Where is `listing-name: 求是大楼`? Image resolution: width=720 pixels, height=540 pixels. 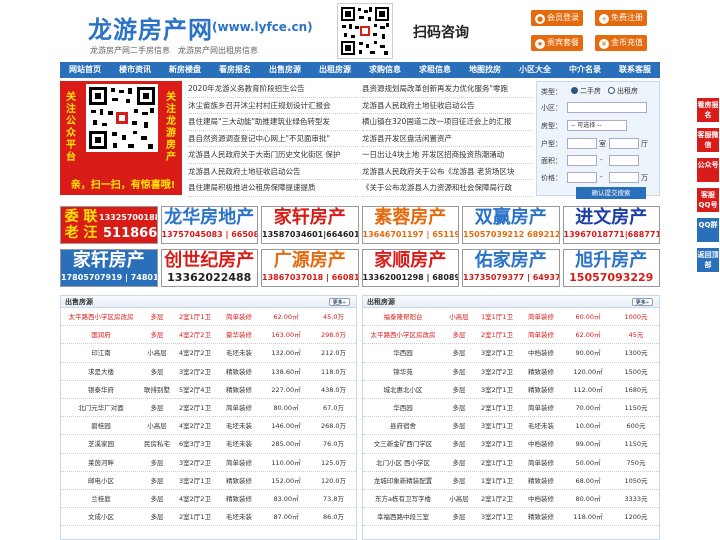 listing-name: 求是大楼 is located at coordinates (101, 371).